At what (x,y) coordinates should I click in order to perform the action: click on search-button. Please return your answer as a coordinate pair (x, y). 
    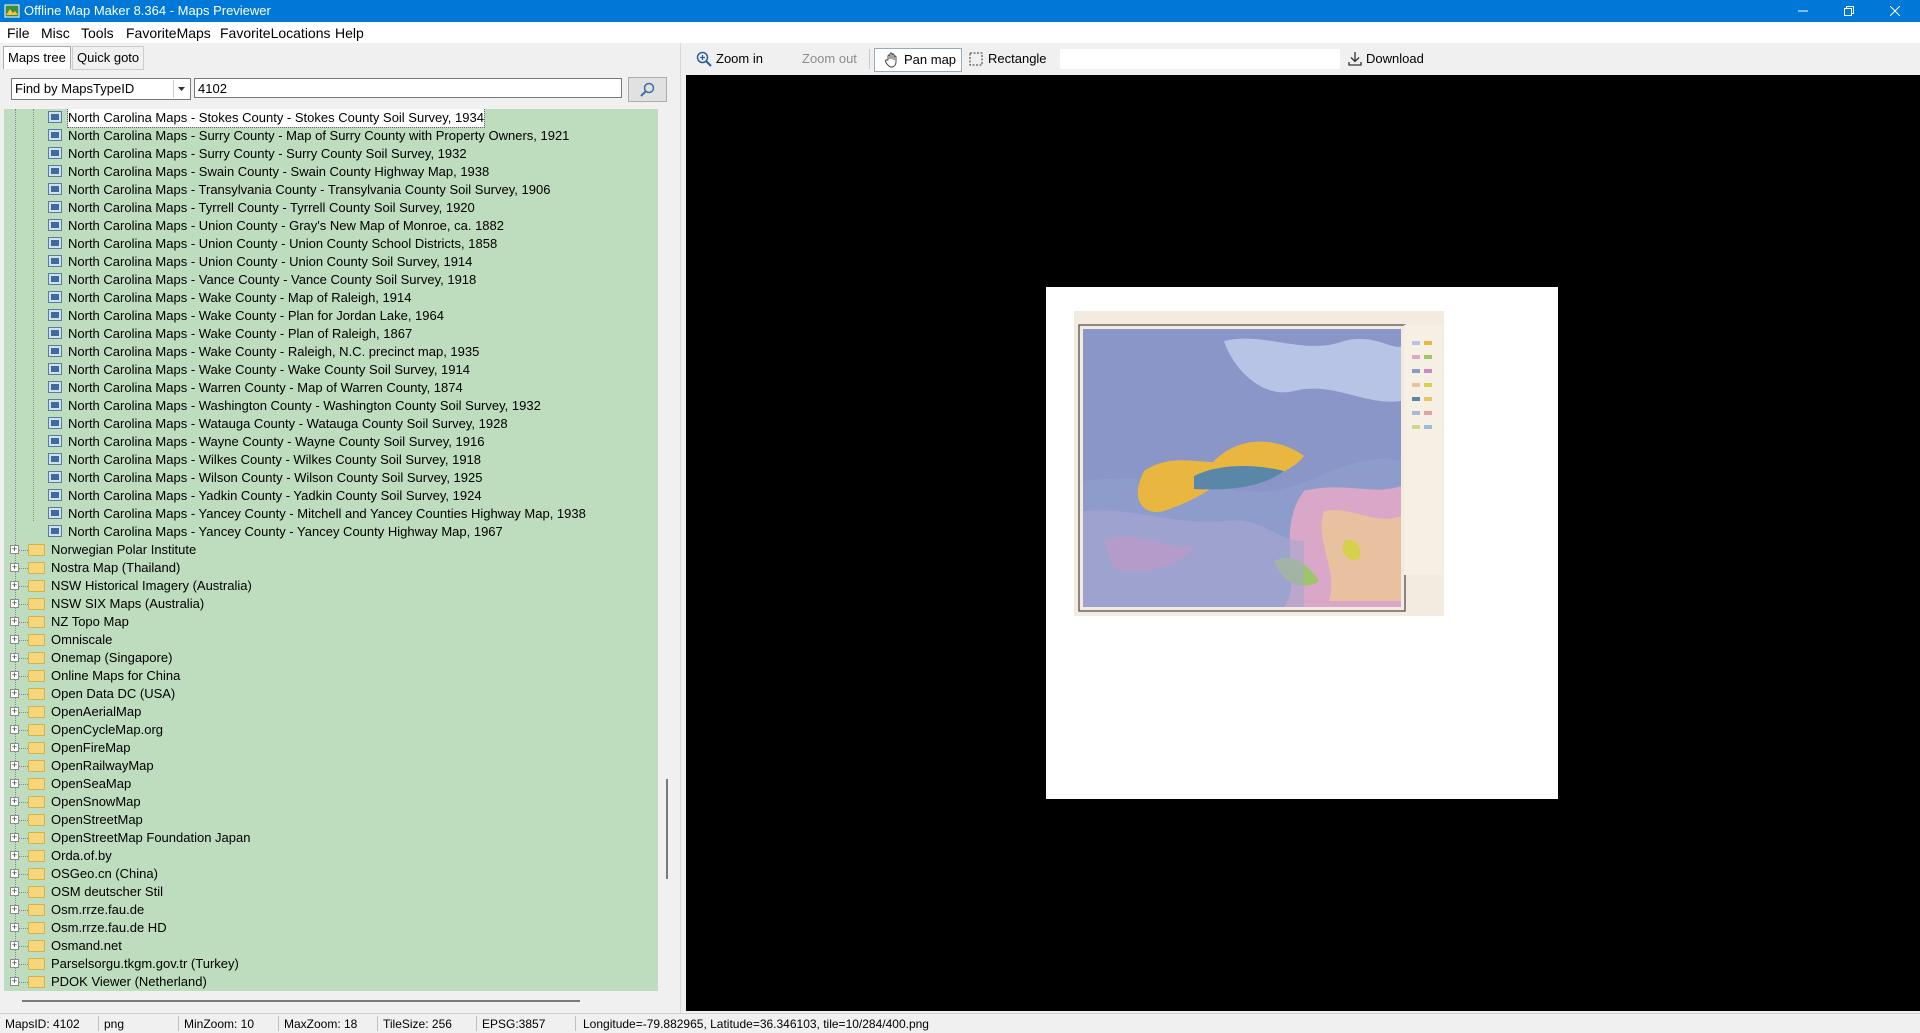
    Looking at the image, I should click on (647, 89).